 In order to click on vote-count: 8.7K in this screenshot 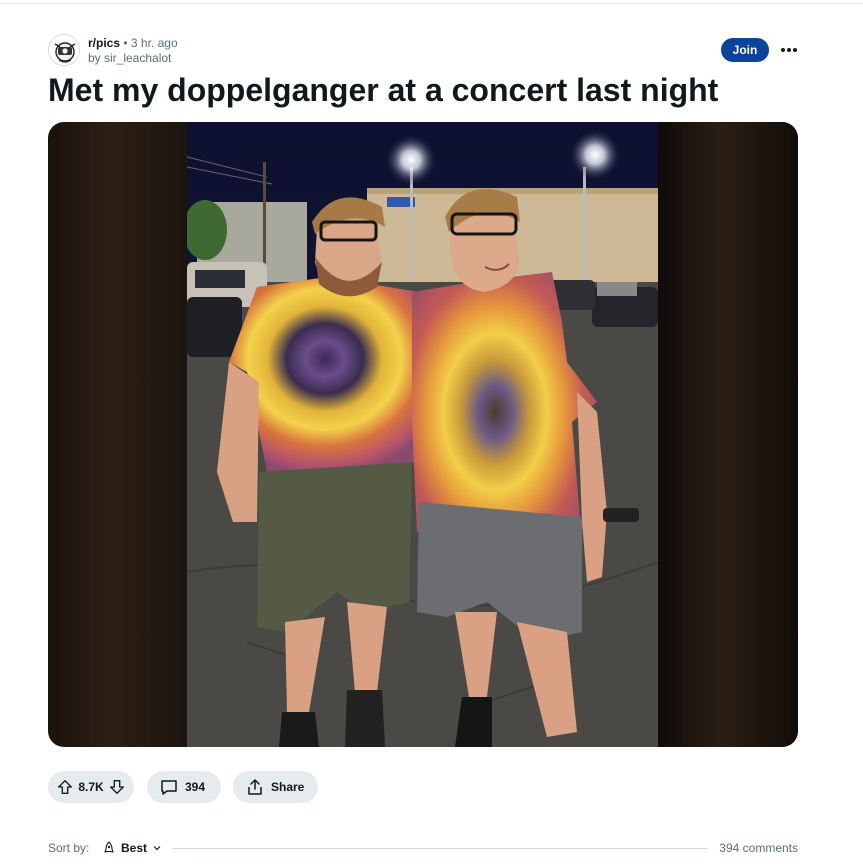, I will do `click(91, 787)`.